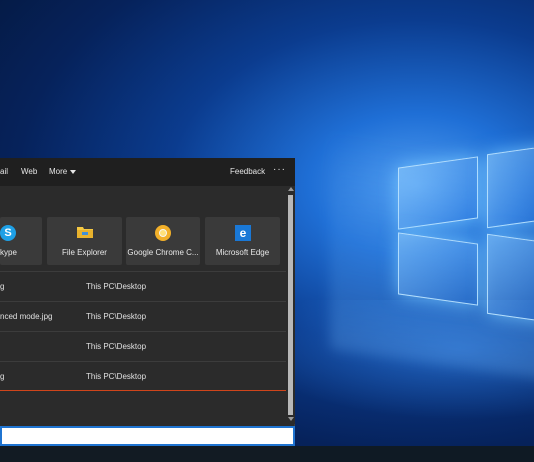  I want to click on tab-more: More, so click(63, 171).